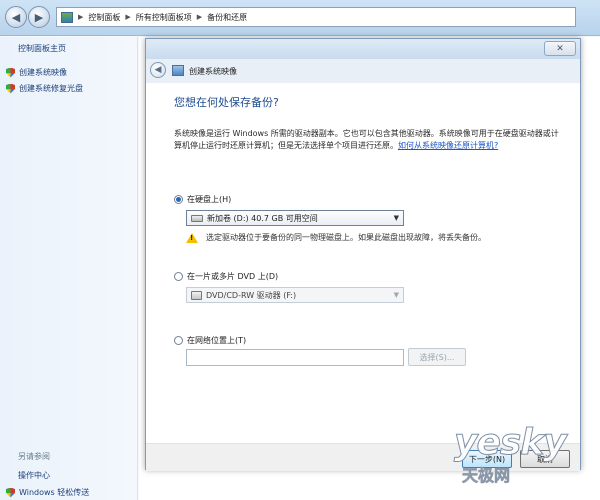  I want to click on close-button: ✕, so click(560, 48).